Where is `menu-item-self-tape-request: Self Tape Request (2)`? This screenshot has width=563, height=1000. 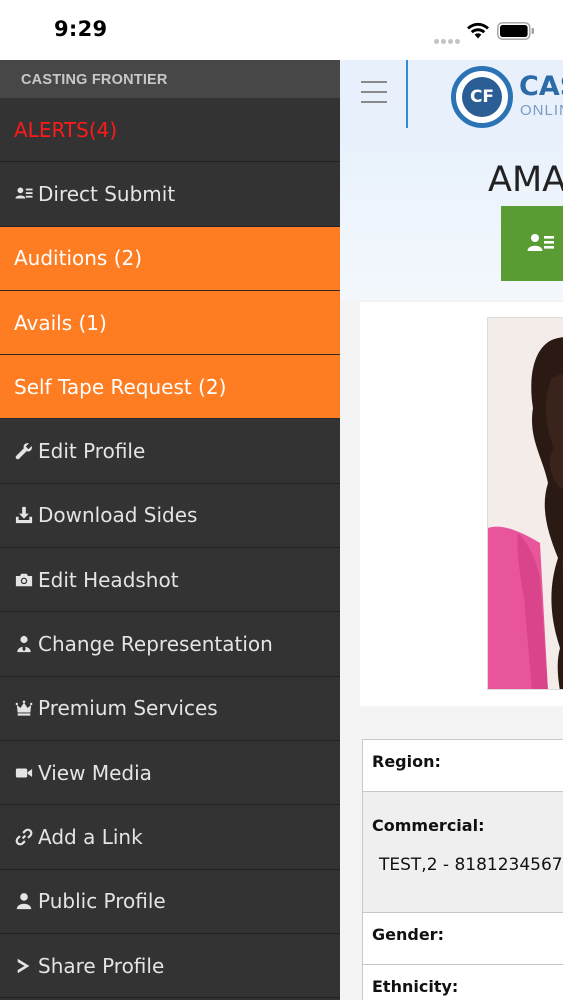
menu-item-self-tape-request: Self Tape Request (2) is located at coordinates (170, 387).